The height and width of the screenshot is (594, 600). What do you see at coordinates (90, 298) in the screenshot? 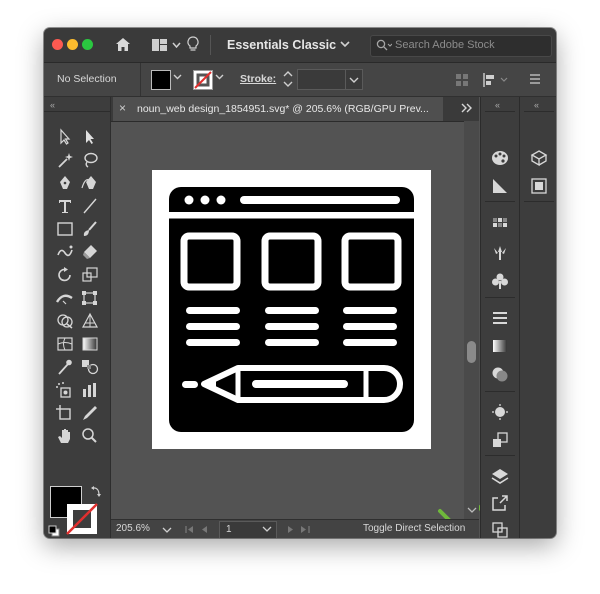
I see `free-transform-icon` at bounding box center [90, 298].